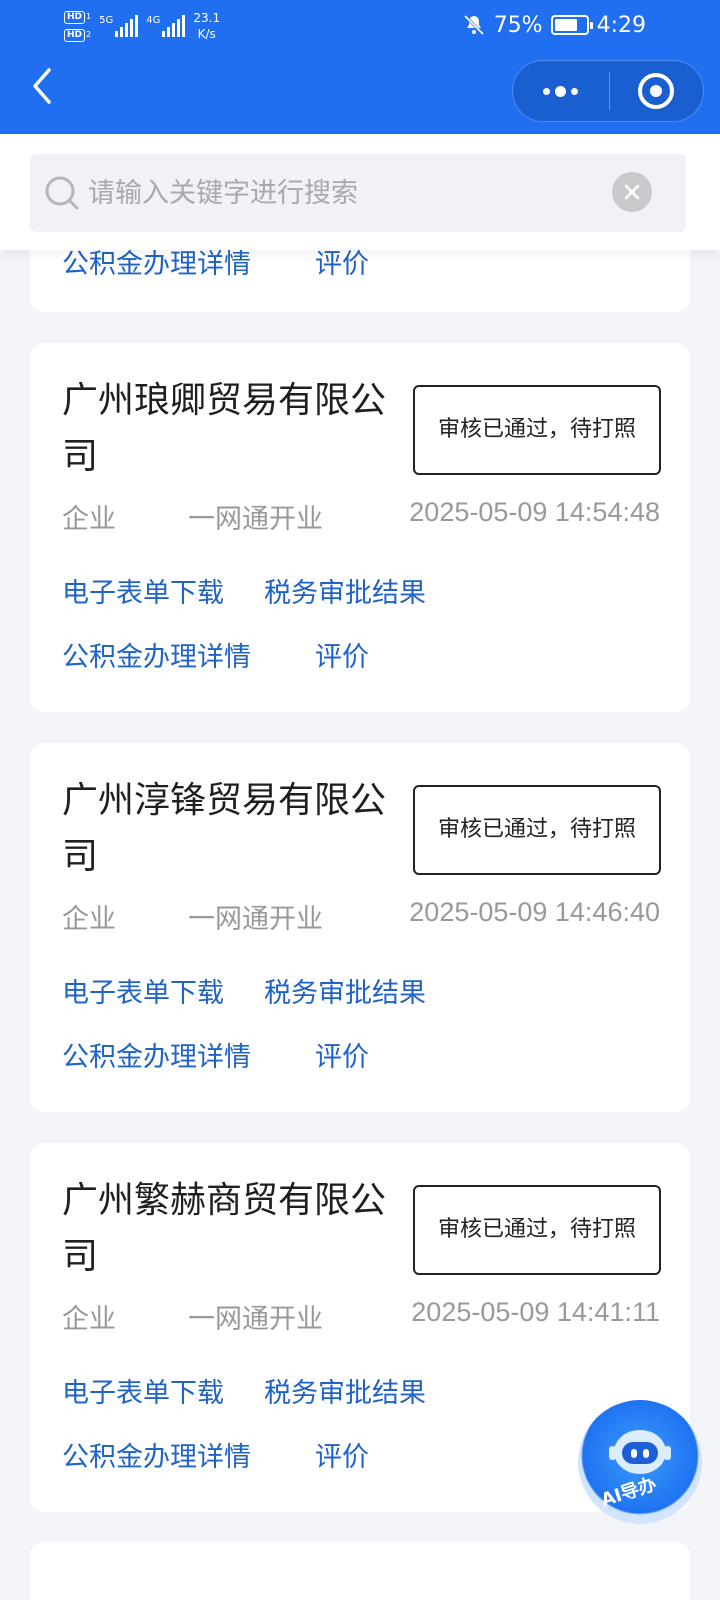  What do you see at coordinates (62, 193) in the screenshot?
I see `search-icon` at bounding box center [62, 193].